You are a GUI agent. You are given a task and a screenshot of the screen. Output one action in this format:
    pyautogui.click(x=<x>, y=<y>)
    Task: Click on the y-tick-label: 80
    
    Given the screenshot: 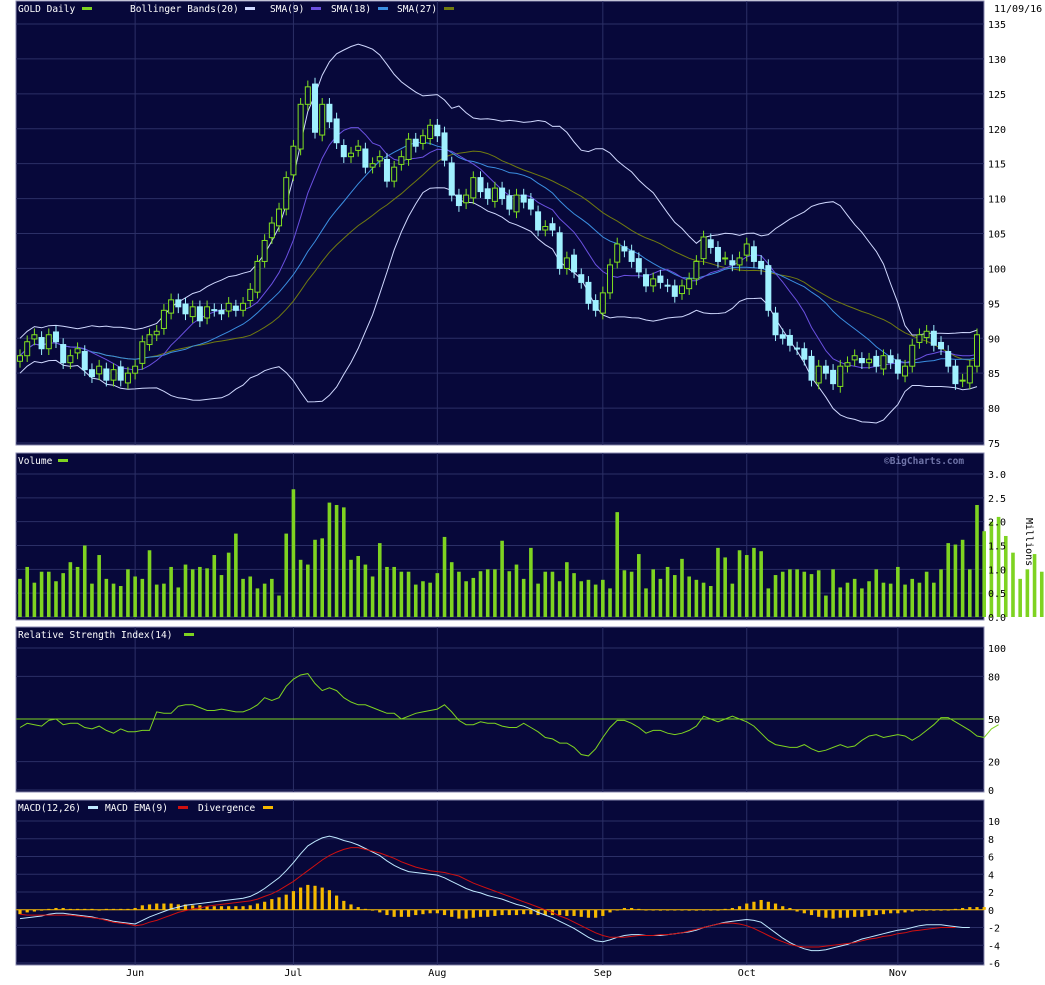 What is the action you would take?
    pyautogui.click(x=994, y=409)
    